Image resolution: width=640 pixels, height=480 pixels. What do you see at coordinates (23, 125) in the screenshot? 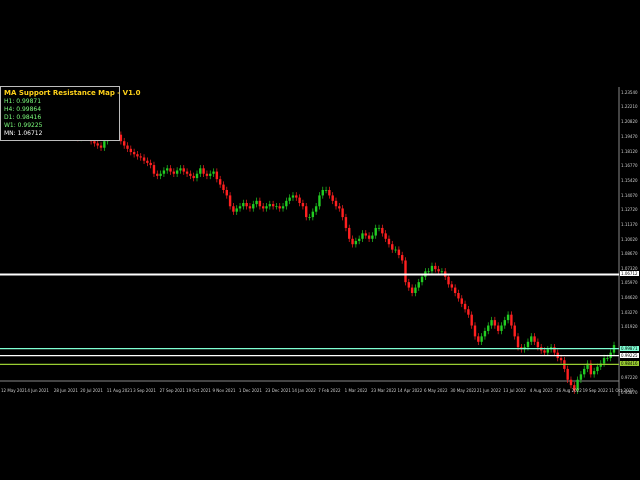
I see `w1-value: W1: 0.99225` at bounding box center [23, 125].